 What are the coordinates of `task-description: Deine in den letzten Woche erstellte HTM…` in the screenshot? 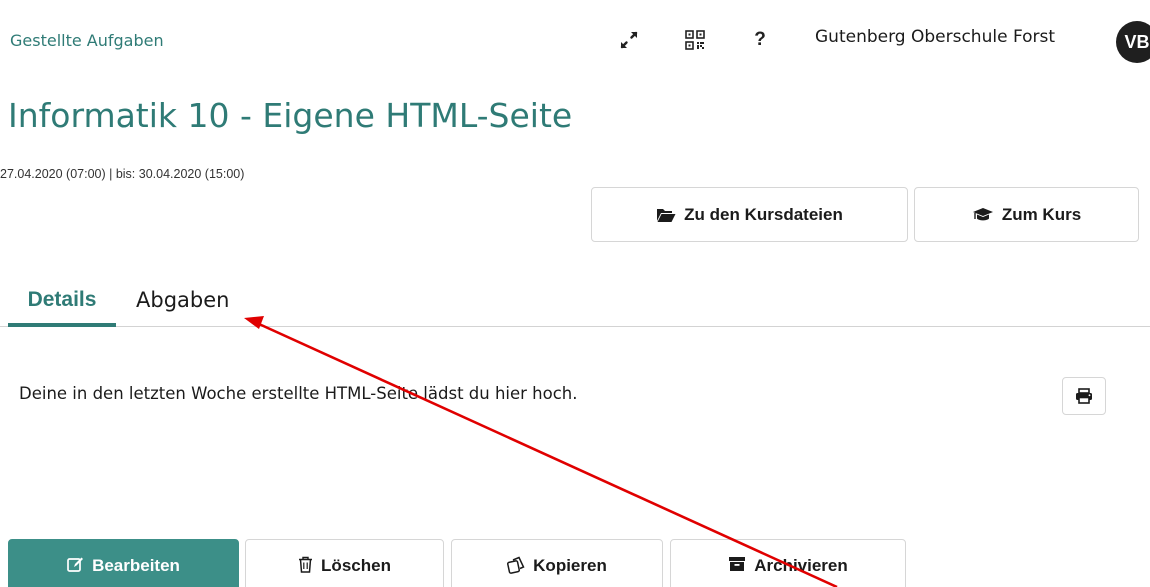 It's located at (298, 393).